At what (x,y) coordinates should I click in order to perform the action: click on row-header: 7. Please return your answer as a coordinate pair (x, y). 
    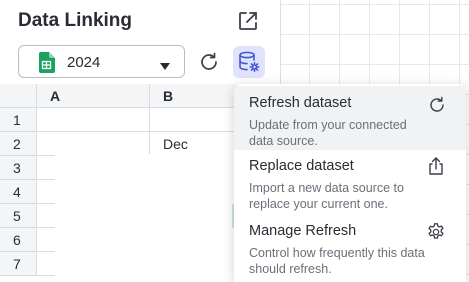
    Looking at the image, I should click on (18, 264).